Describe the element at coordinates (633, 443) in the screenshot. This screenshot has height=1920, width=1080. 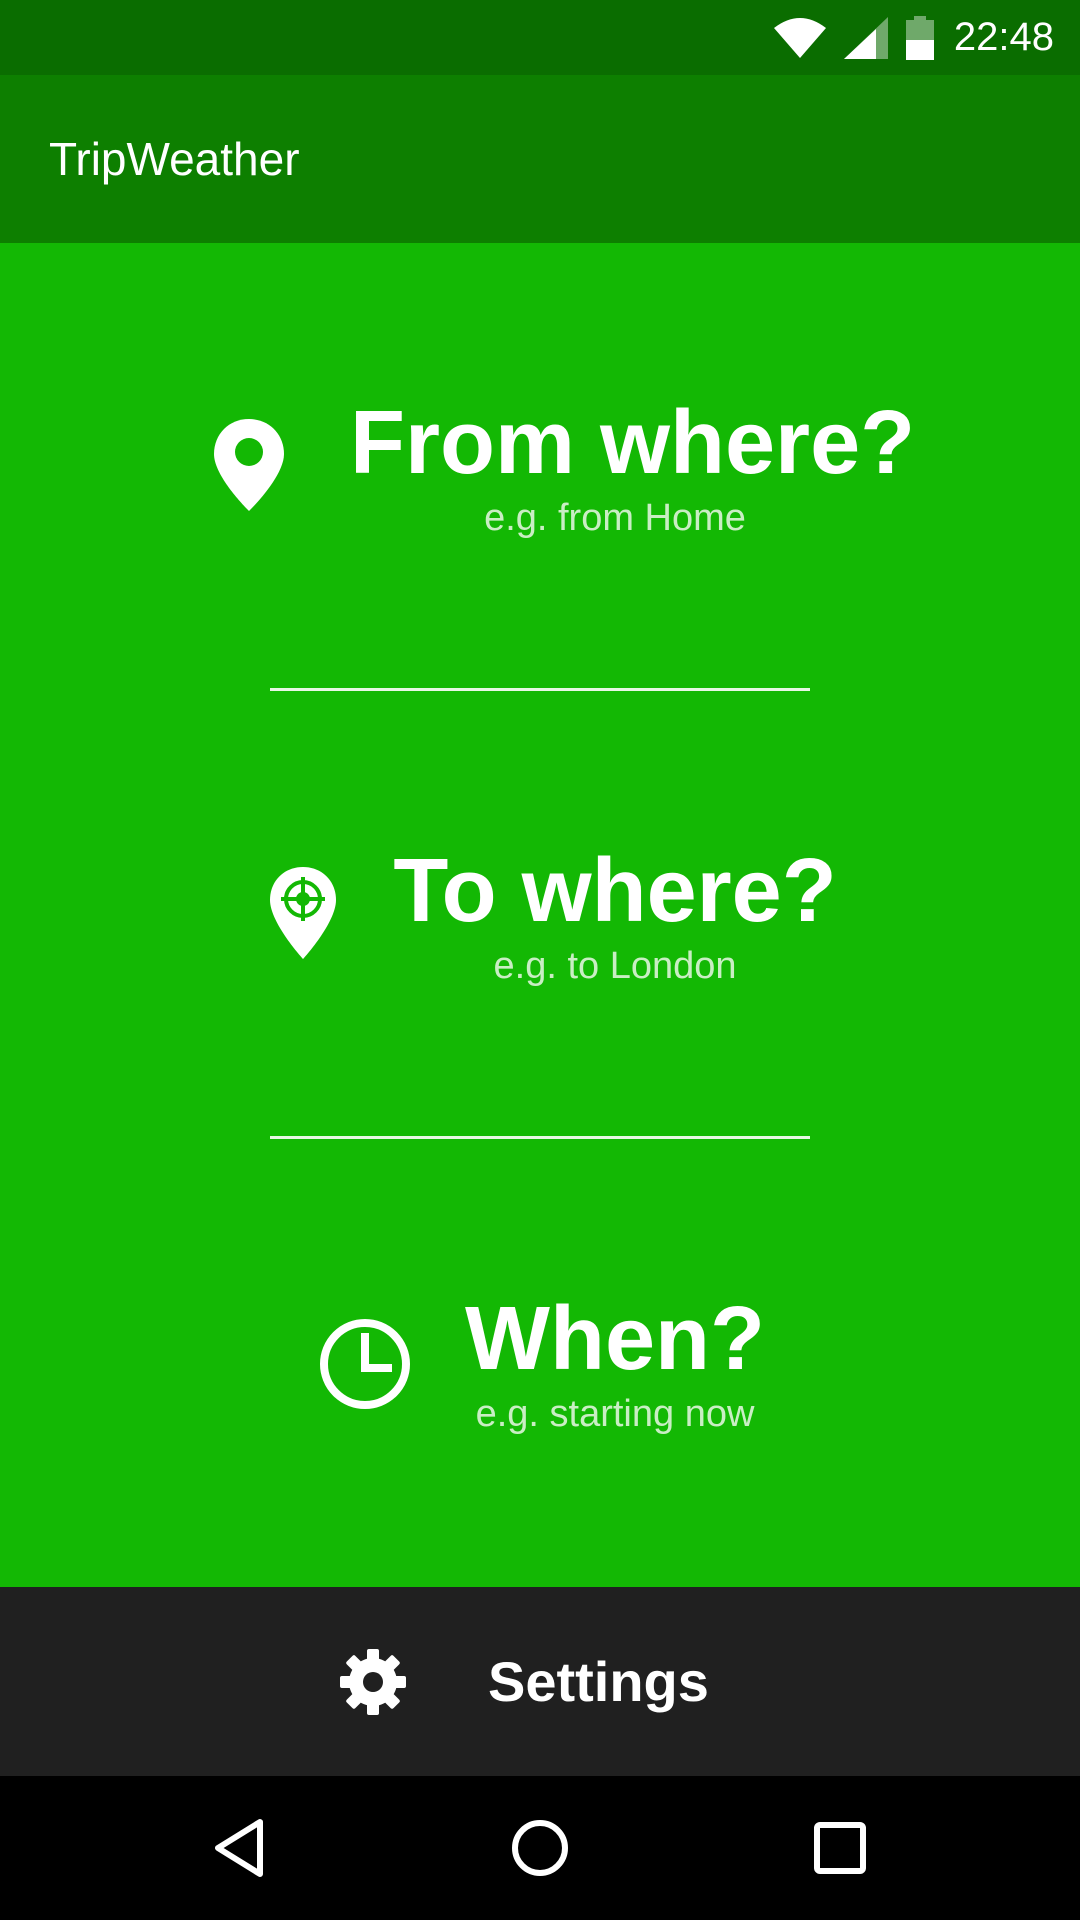
I see `from-where-title: From where?` at that location.